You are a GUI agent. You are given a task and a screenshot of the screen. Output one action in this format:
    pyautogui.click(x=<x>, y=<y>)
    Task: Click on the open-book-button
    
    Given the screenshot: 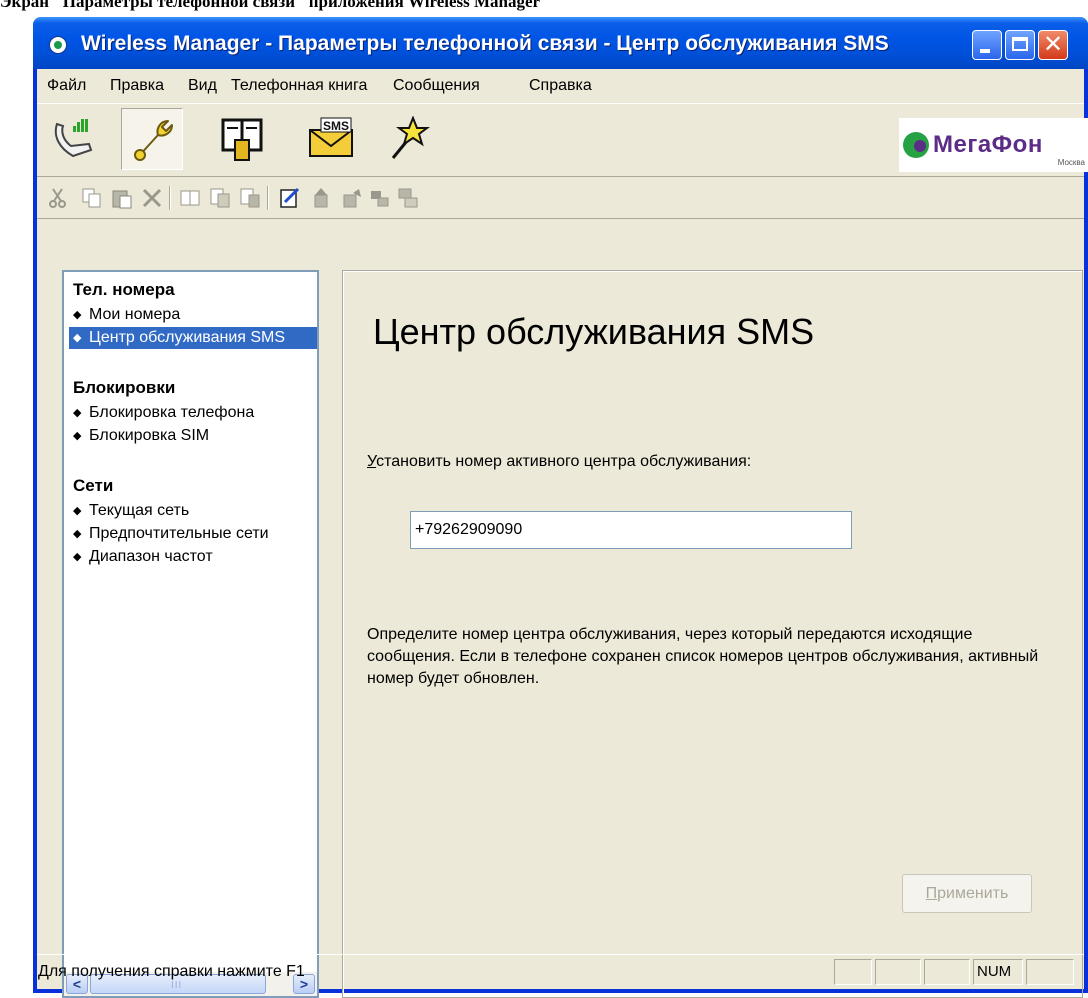 What is the action you would take?
    pyautogui.click(x=190, y=198)
    